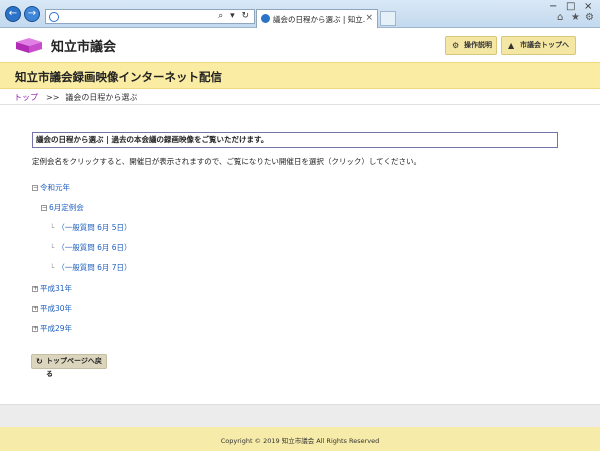  I want to click on tree-date-link: └ （一般質問 6月 6日）, so click(91, 247).